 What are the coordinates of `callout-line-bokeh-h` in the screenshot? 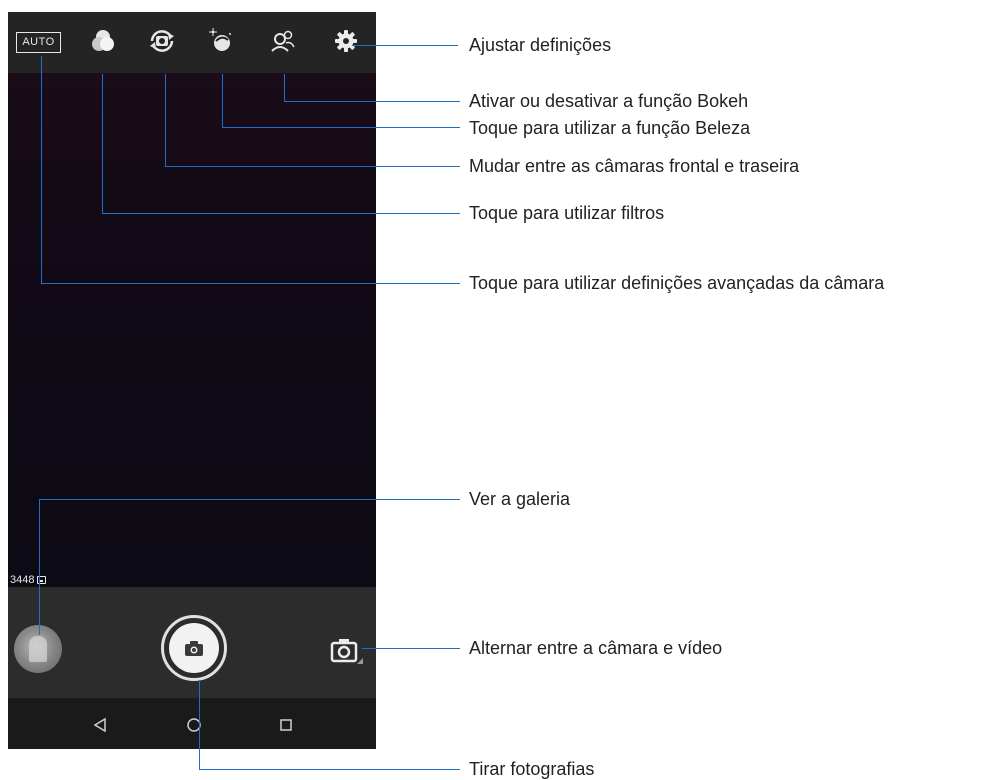 It's located at (372, 101).